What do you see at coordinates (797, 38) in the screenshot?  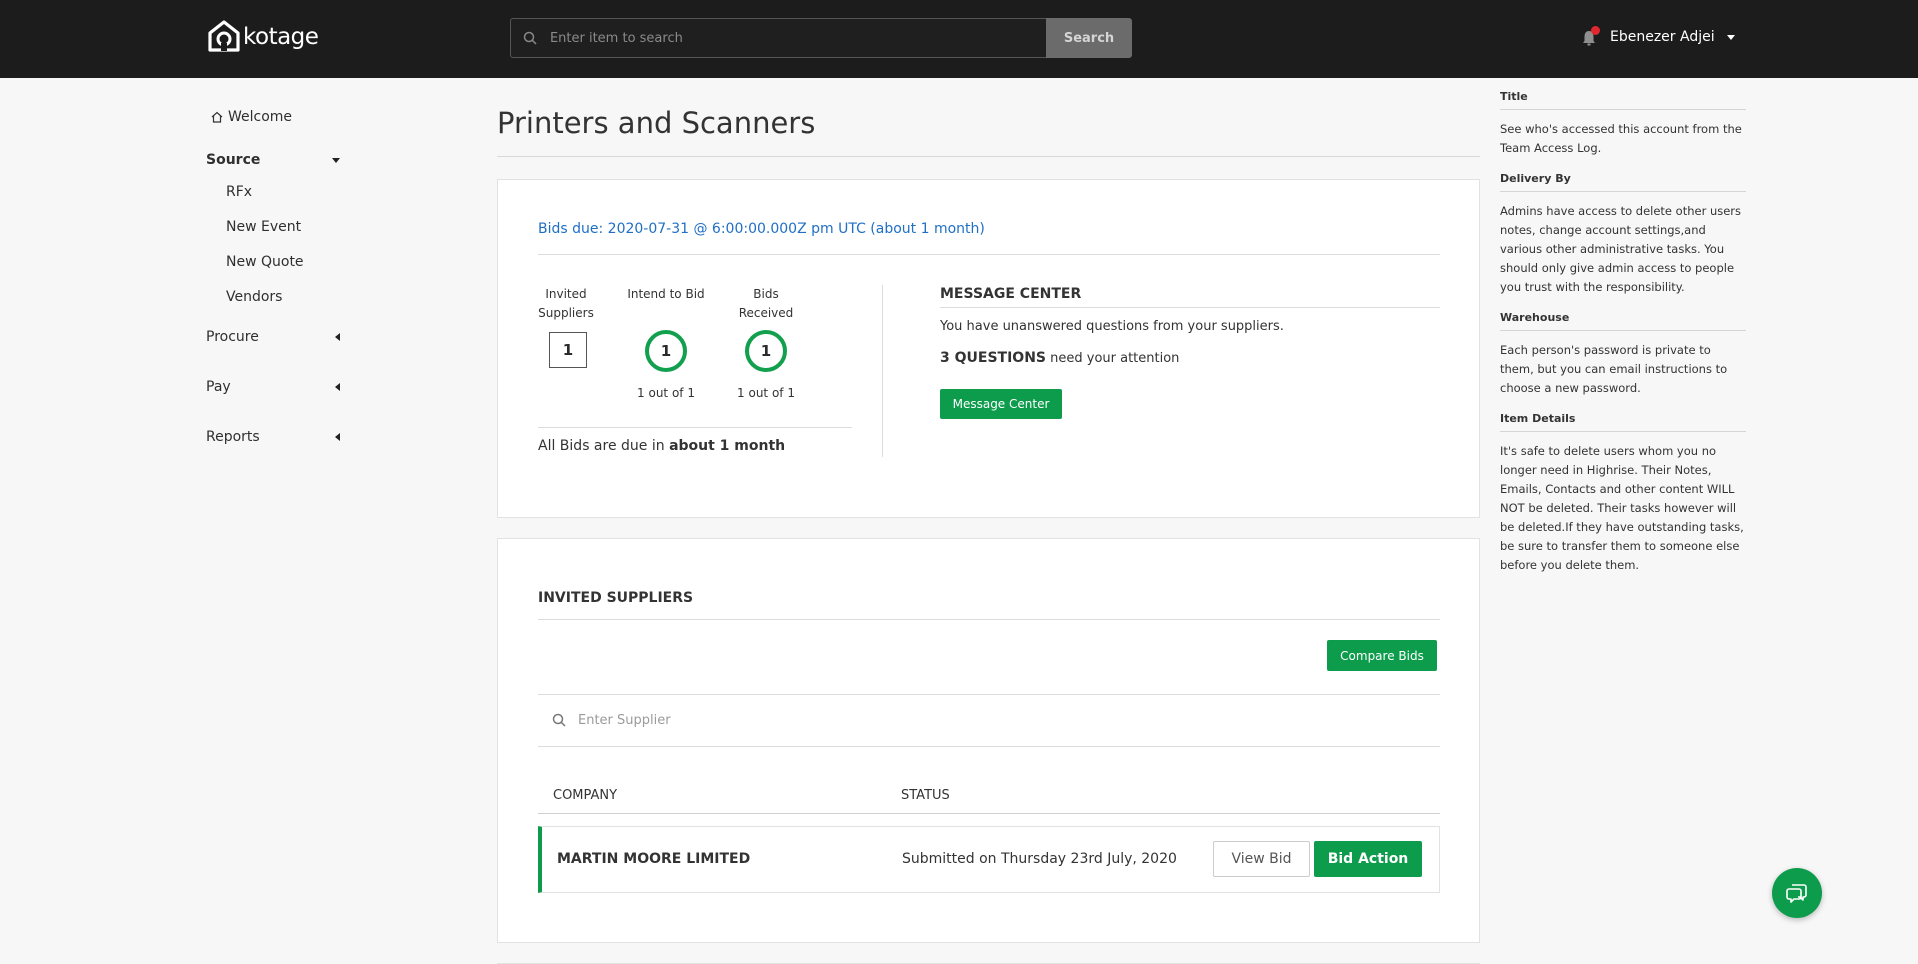 I see `search-input` at bounding box center [797, 38].